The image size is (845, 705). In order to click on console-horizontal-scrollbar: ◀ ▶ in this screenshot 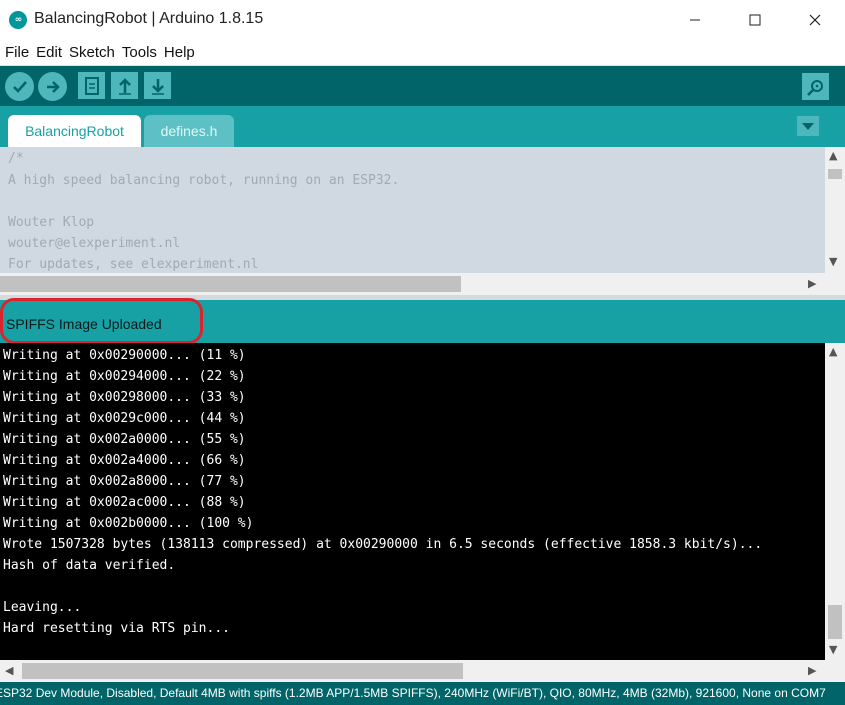, I will do `click(422, 671)`.